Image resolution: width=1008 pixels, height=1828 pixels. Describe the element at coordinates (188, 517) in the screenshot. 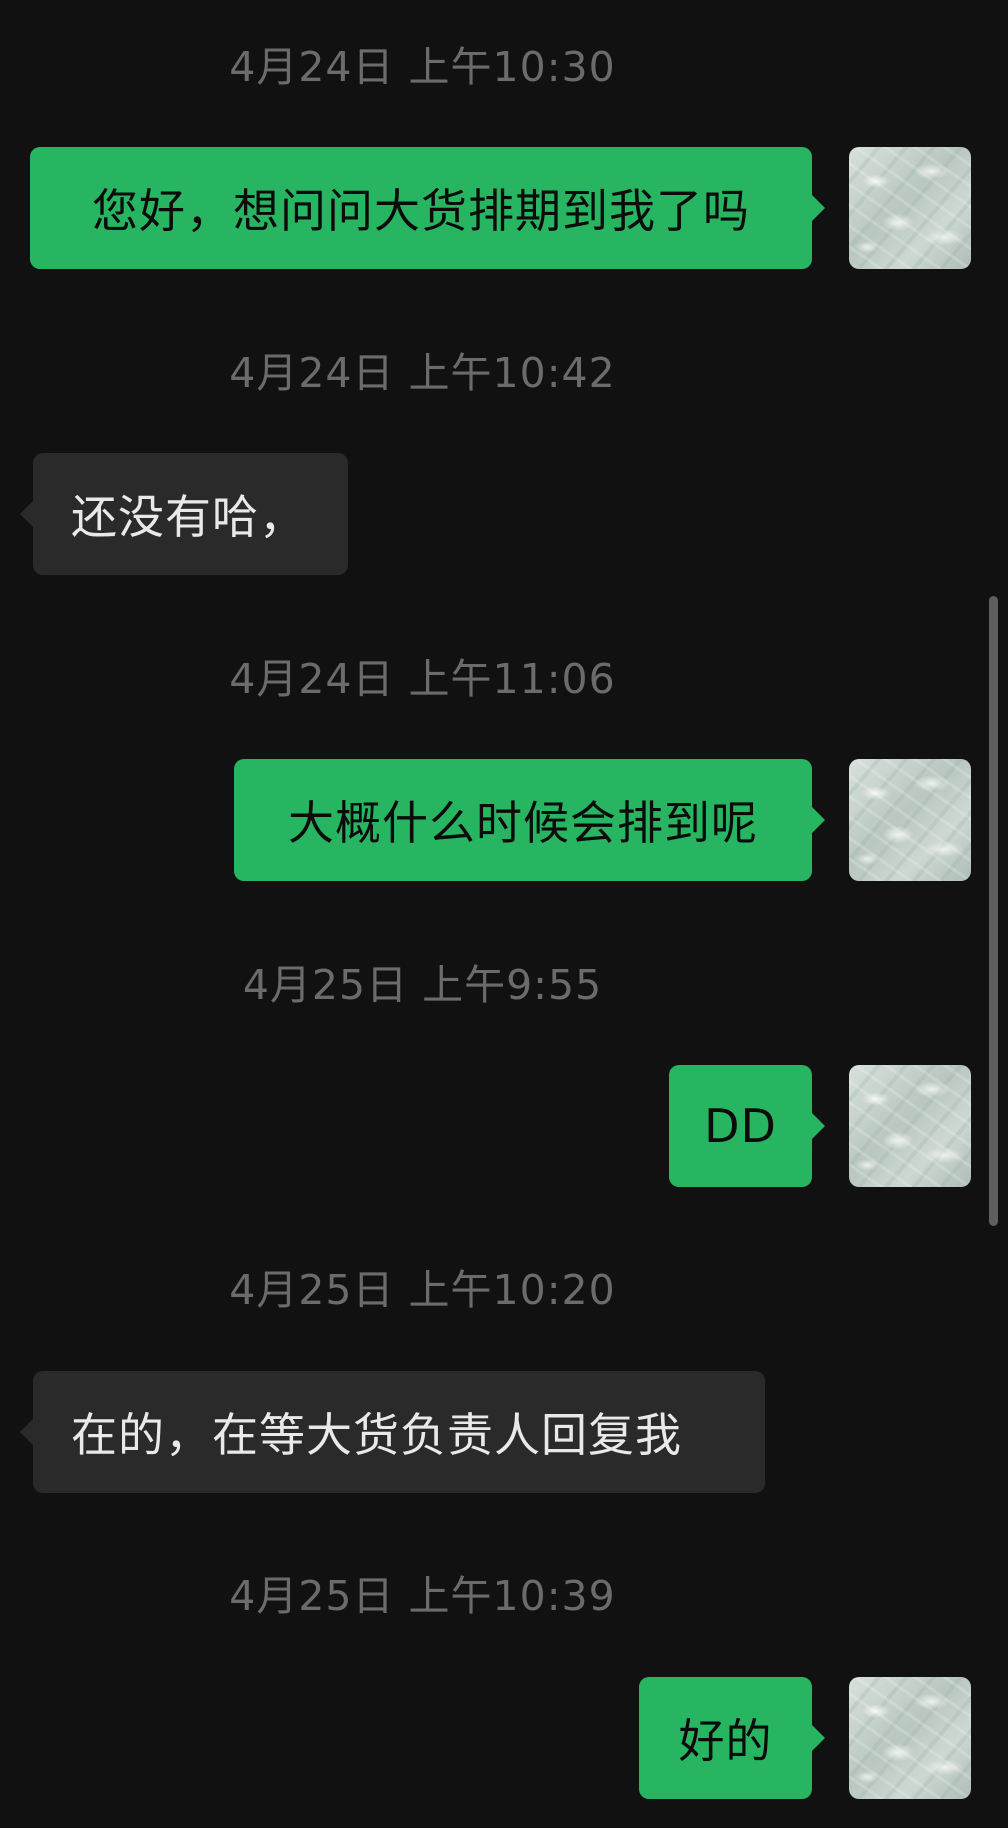

I see `message-text: 还没有哈，` at that location.